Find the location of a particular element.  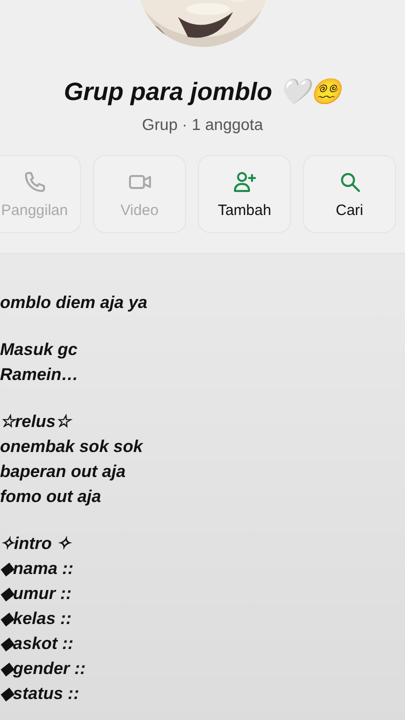

action-button: Cari is located at coordinates (349, 194).